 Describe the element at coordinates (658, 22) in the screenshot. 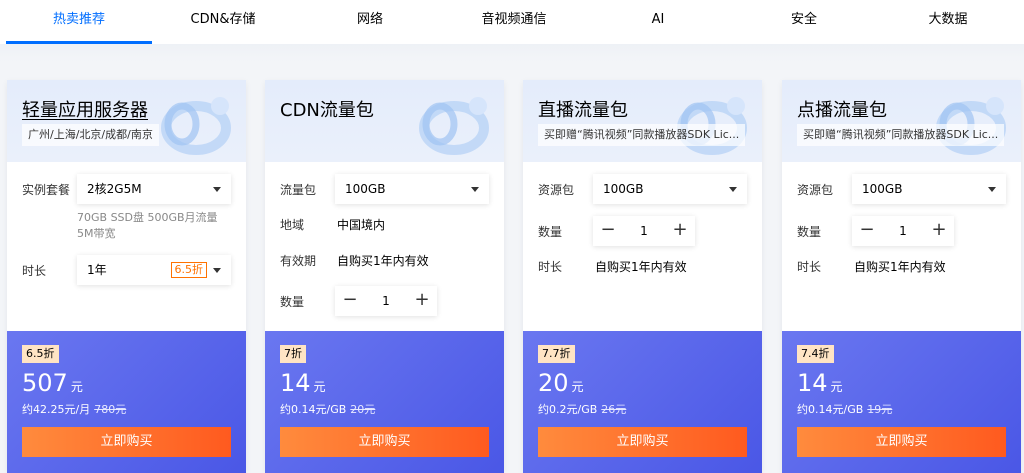

I see `tab-ai: AI` at that location.